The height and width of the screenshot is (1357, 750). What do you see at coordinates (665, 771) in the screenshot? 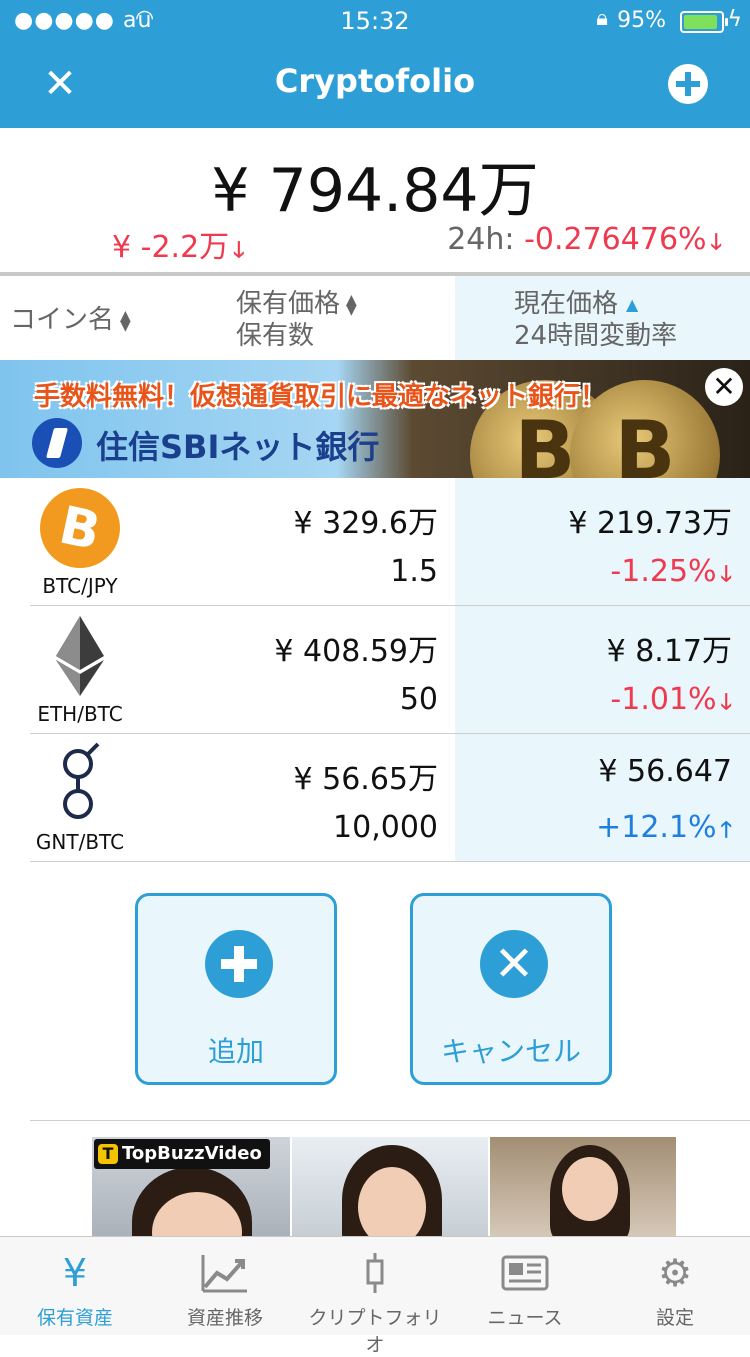
I see `current-price: ¥ 56.647` at bounding box center [665, 771].